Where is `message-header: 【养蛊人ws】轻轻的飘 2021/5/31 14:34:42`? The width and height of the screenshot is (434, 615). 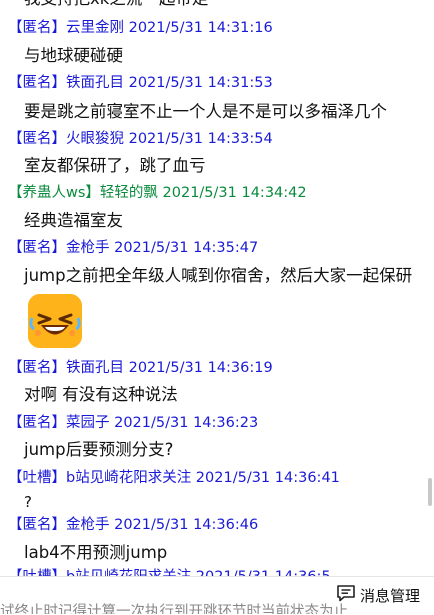 message-header: 【养蛊人ws】轻轻的飘 2021/5/31 14:34:42 is located at coordinates (157, 193).